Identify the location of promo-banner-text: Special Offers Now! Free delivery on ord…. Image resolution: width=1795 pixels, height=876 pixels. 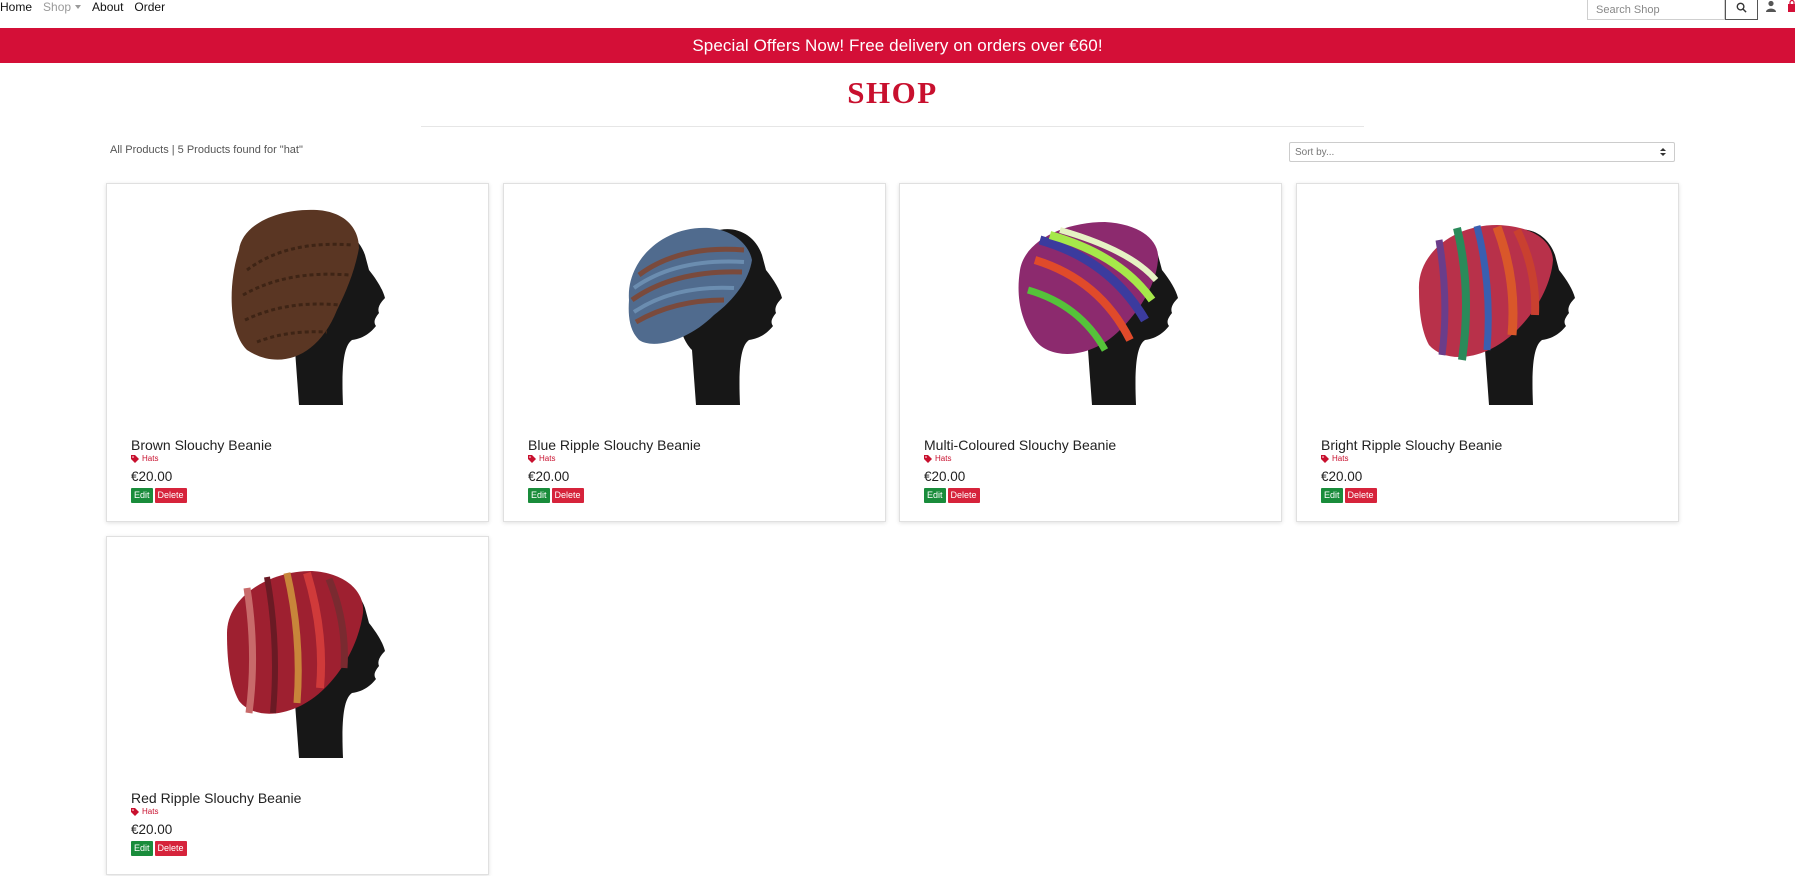
(897, 45).